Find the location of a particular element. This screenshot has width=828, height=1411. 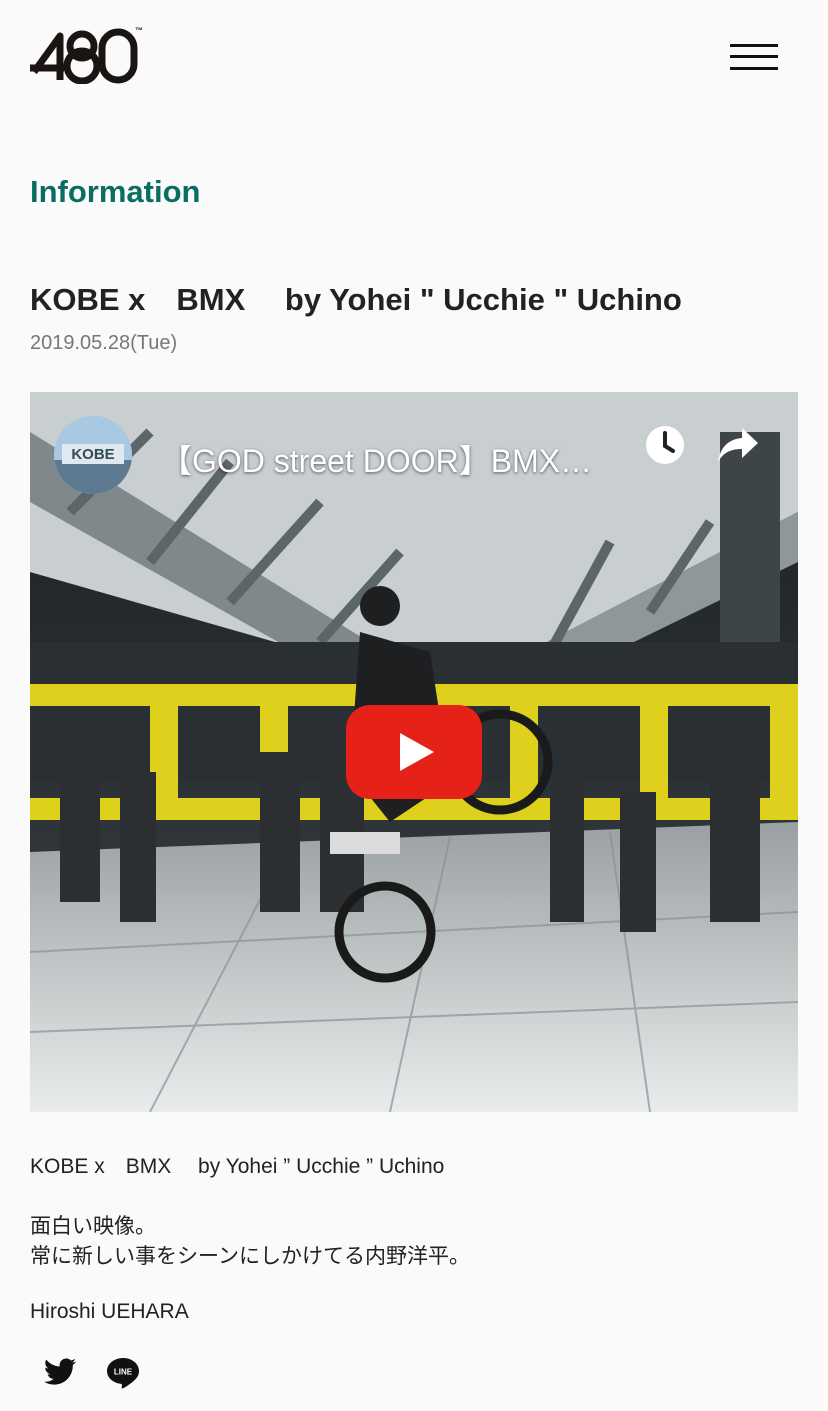

site-header: ™ is located at coordinates (414, 55).